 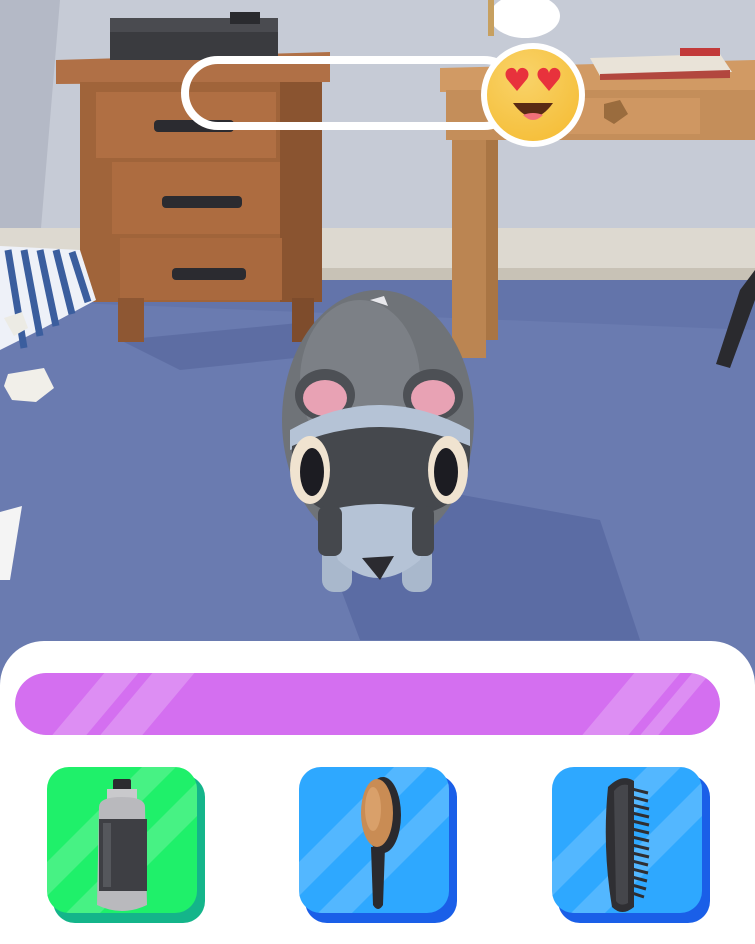 I want to click on hair-brush-button, so click(x=378, y=845).